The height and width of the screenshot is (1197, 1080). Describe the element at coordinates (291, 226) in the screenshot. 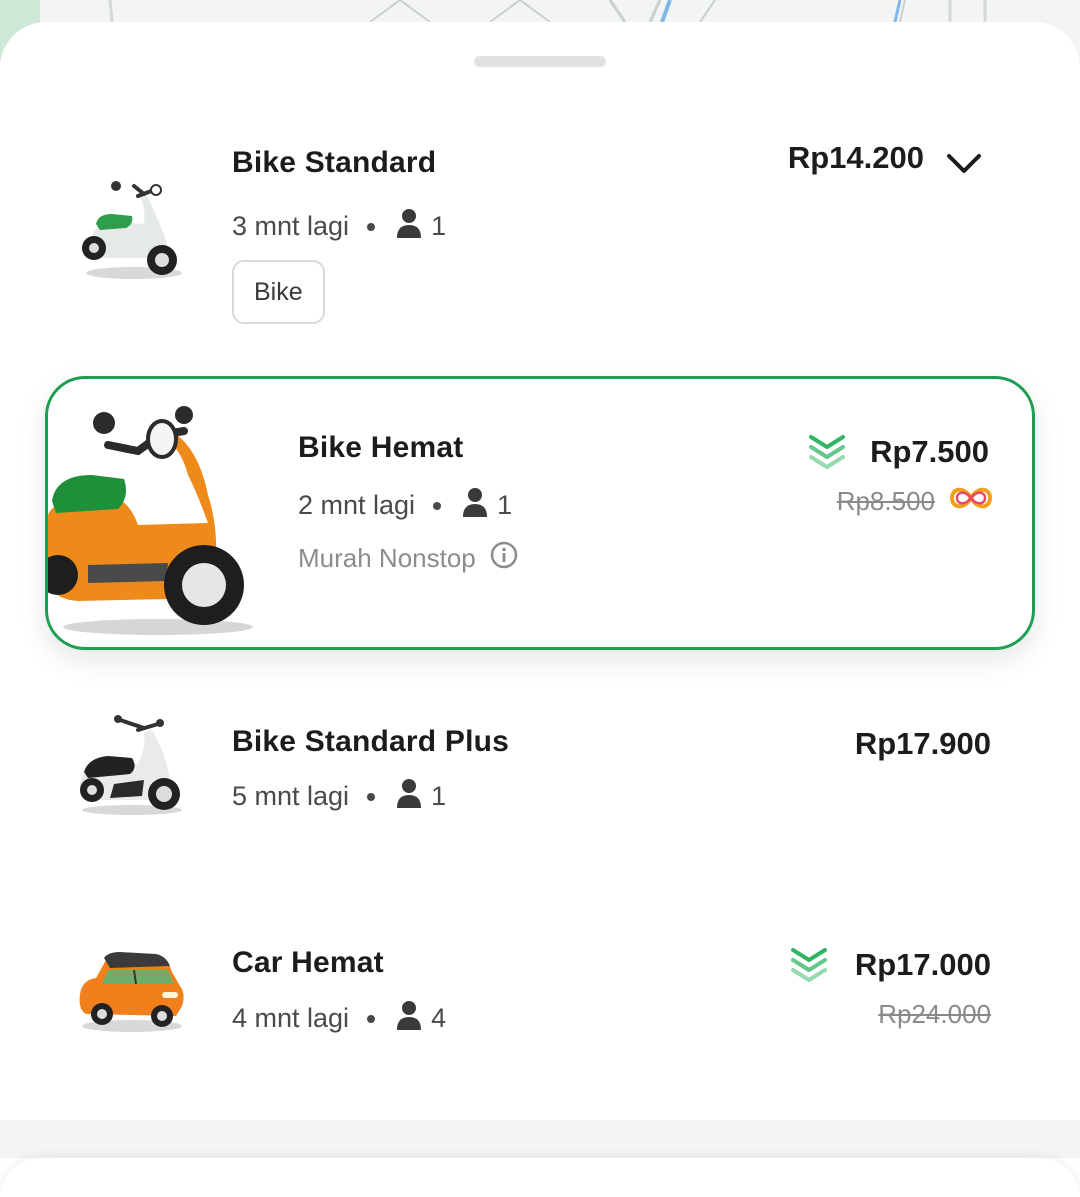

I see `eta-text: 3 mnt lagi` at that location.